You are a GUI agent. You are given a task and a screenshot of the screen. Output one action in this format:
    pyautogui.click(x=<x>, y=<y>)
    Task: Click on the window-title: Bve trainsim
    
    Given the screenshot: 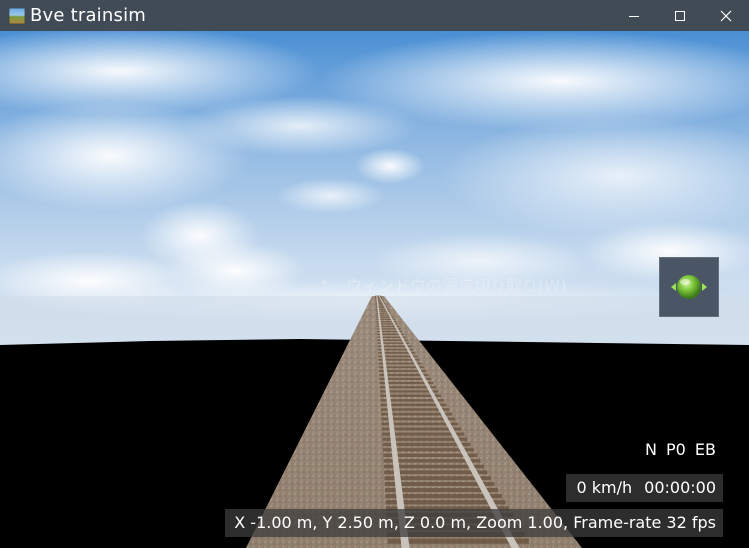 What is the action you would take?
    pyautogui.click(x=88, y=15)
    